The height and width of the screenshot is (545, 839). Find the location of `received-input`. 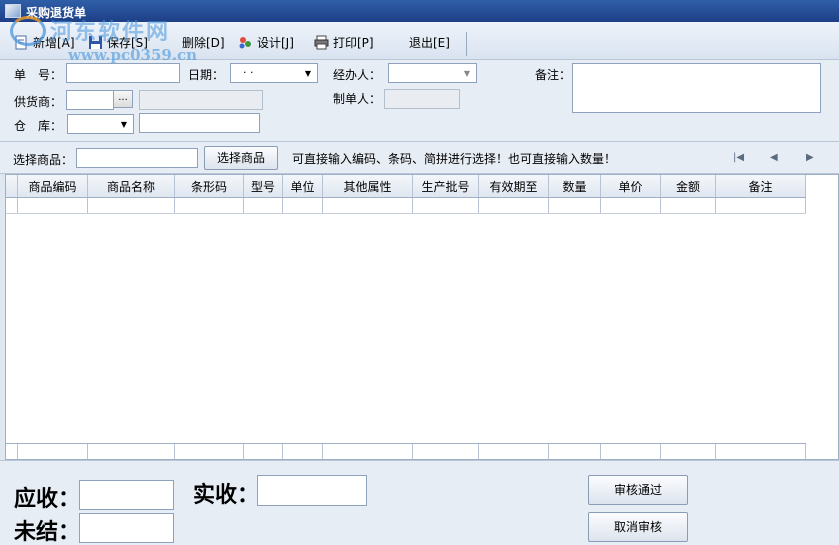

received-input is located at coordinates (312, 490).